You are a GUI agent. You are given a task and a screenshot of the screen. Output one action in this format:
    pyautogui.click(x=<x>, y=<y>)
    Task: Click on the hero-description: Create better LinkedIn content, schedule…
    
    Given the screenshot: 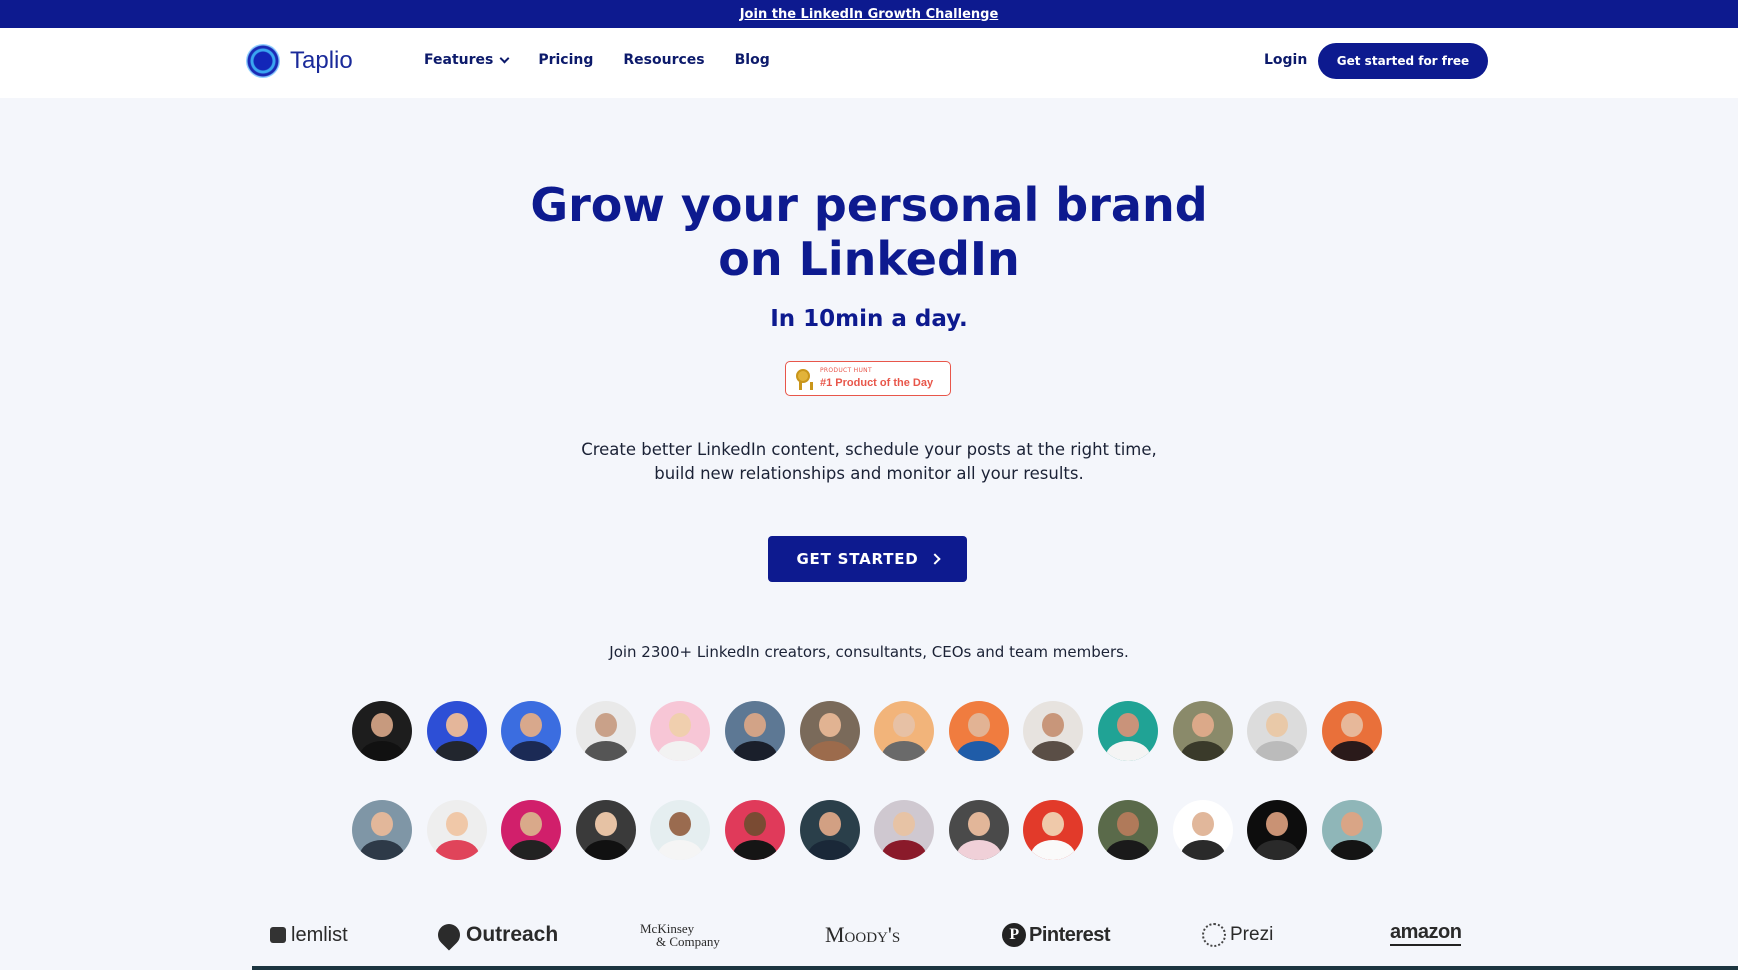 What is the action you would take?
    pyautogui.click(x=869, y=462)
    